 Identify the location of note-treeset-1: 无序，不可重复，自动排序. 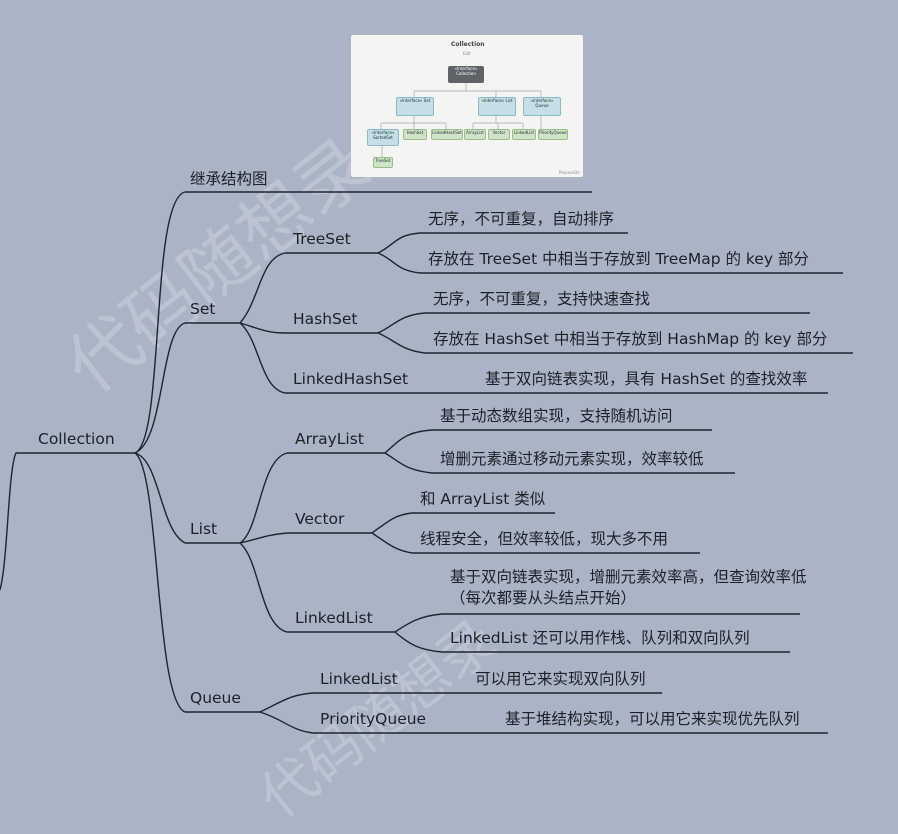
(521, 219).